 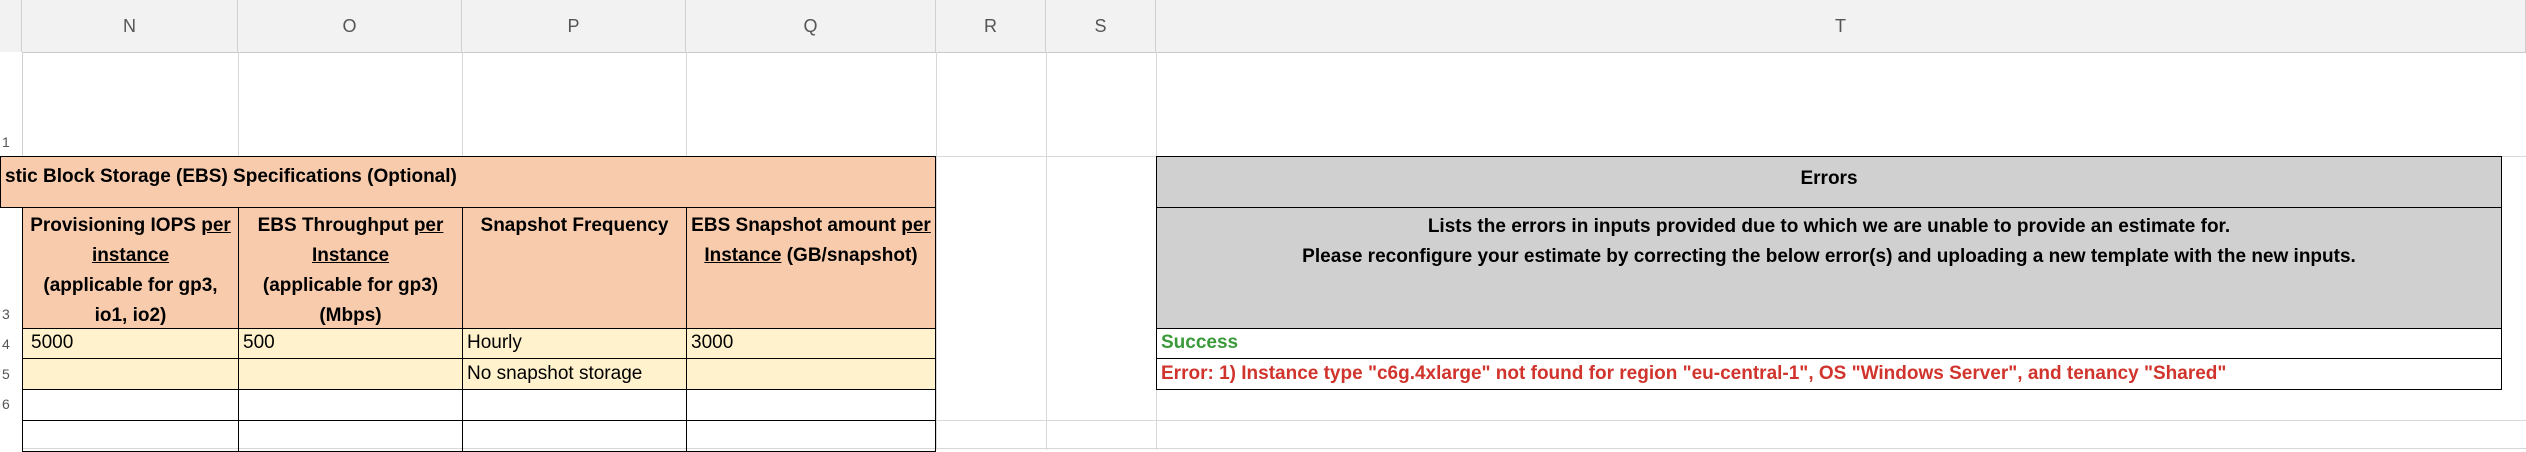 I want to click on column-header-s: S, so click(x=1101, y=26).